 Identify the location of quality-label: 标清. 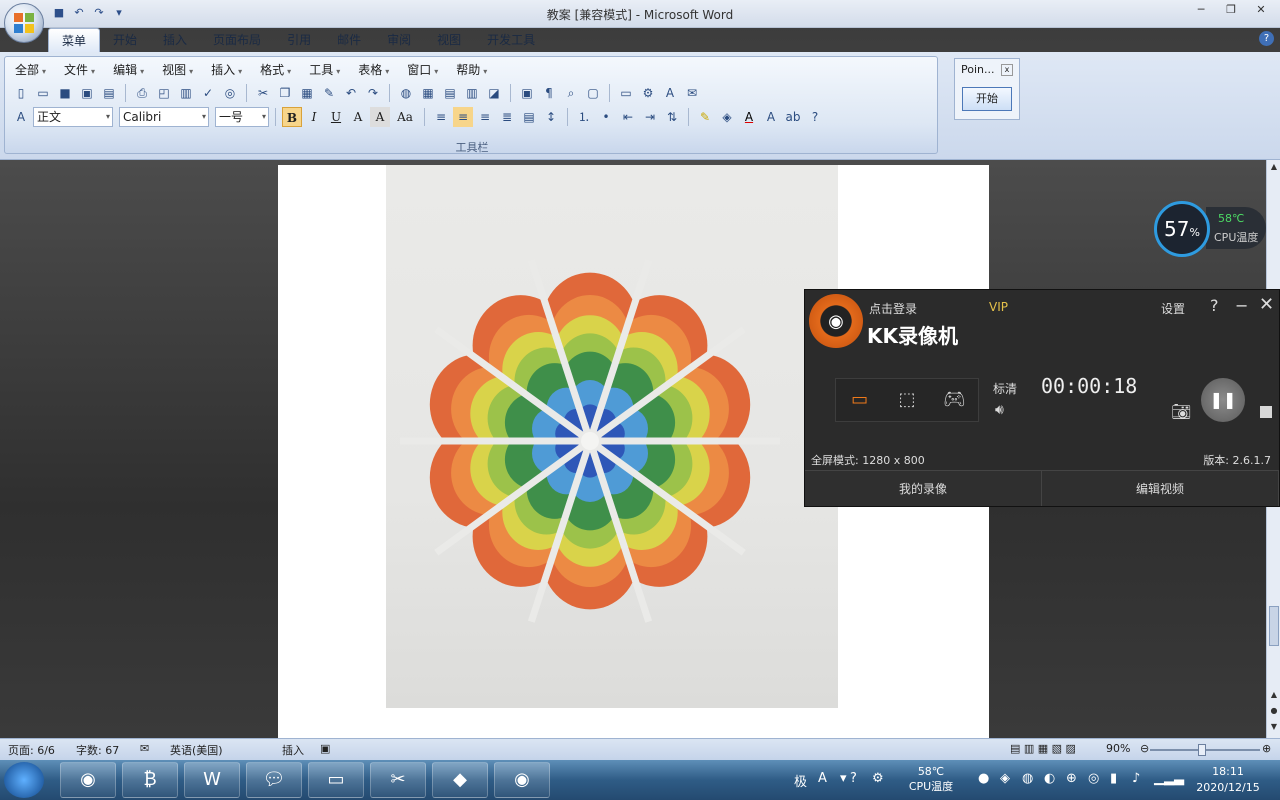
(1005, 388).